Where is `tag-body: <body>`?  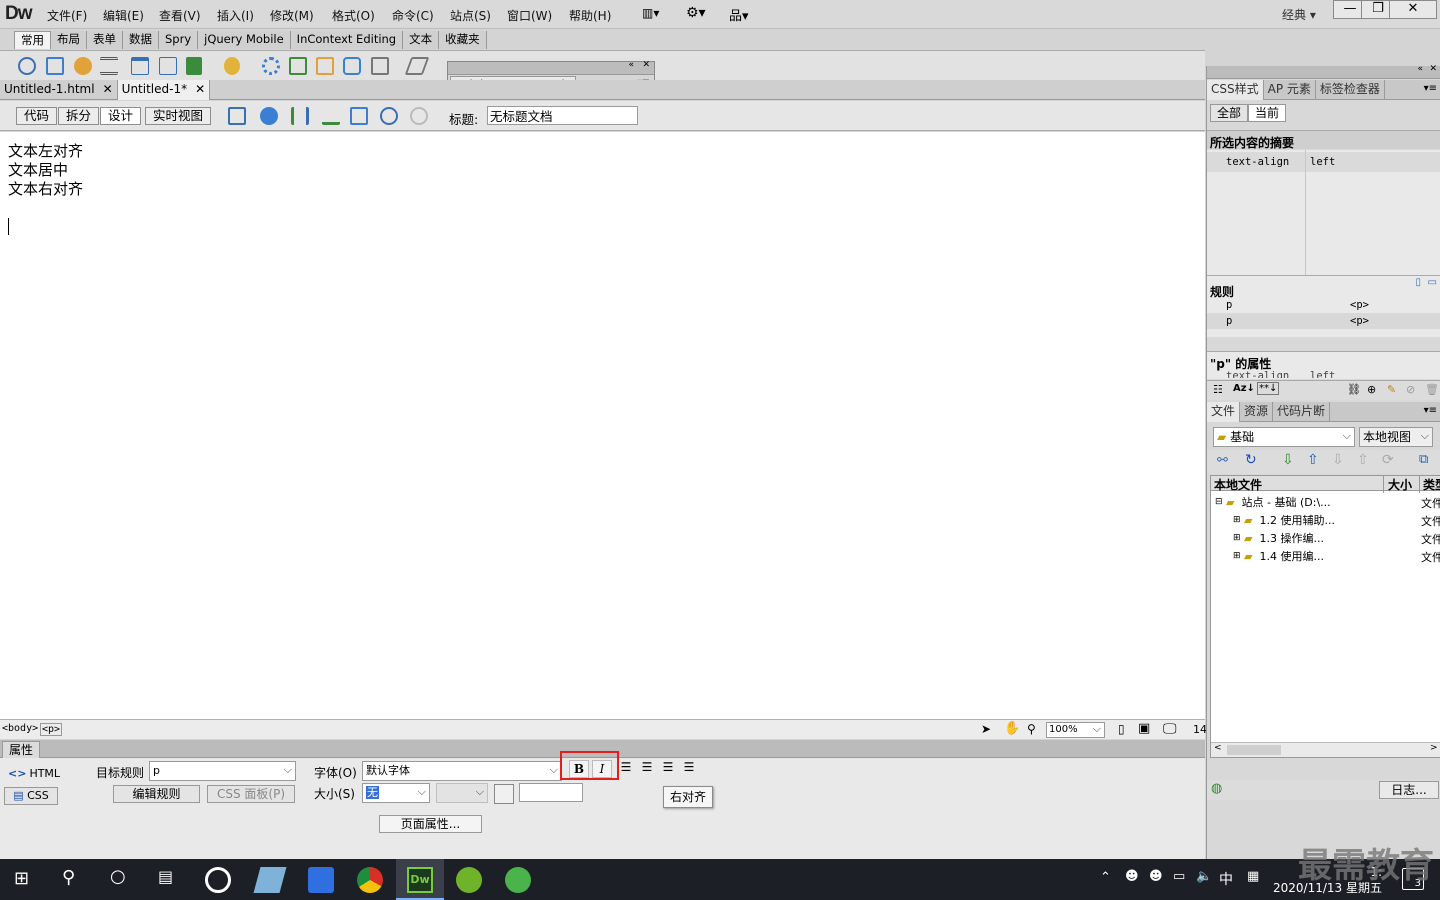
tag-body: <body> is located at coordinates (20, 728).